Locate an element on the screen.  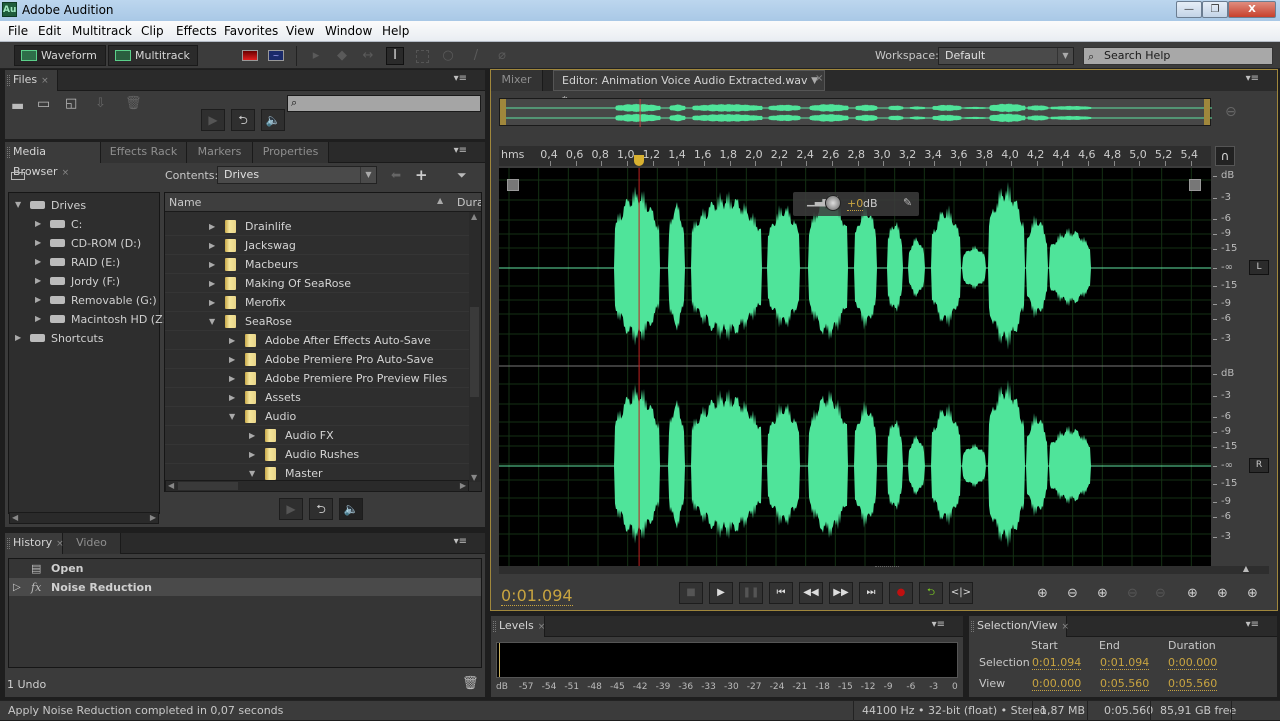
tab-history: History × is located at coordinates (34, 543).